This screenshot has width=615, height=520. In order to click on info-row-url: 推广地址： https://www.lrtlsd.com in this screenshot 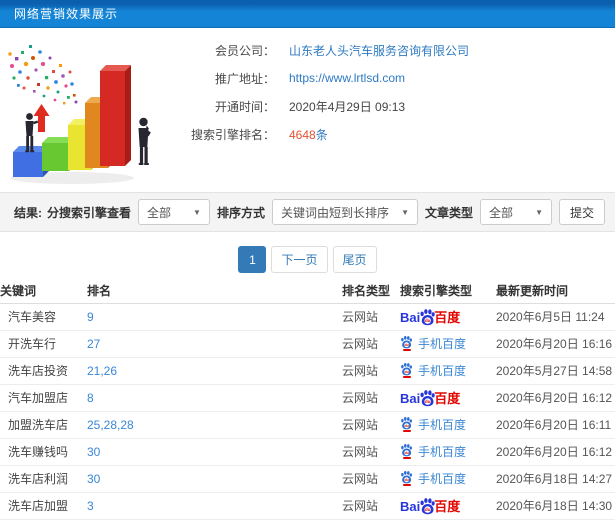, I will do `click(397, 78)`.